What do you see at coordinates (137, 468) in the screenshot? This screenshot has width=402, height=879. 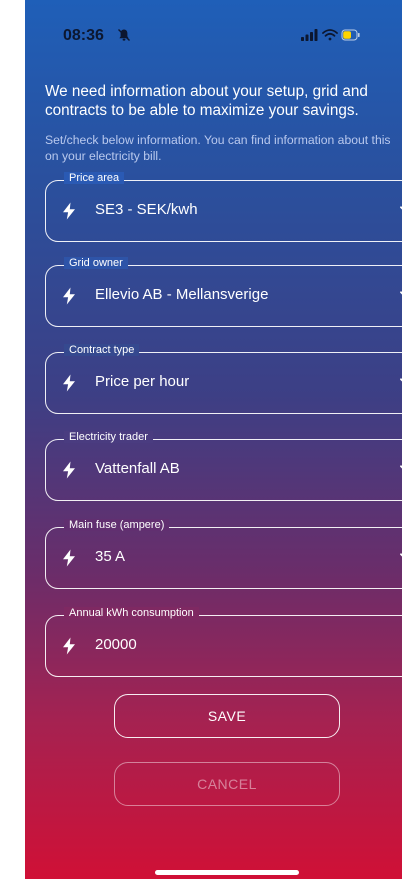 I see `field-value: Vattenfall AB` at bounding box center [137, 468].